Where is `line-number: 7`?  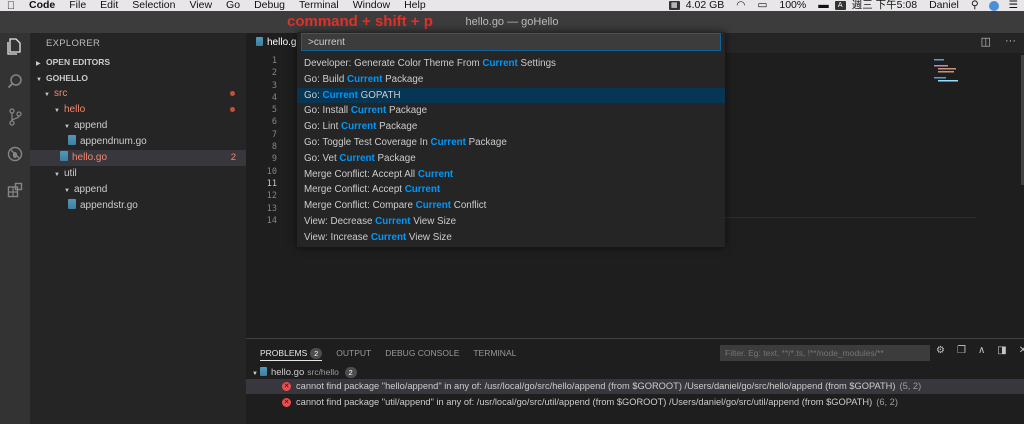 line-number: 7 is located at coordinates (274, 134).